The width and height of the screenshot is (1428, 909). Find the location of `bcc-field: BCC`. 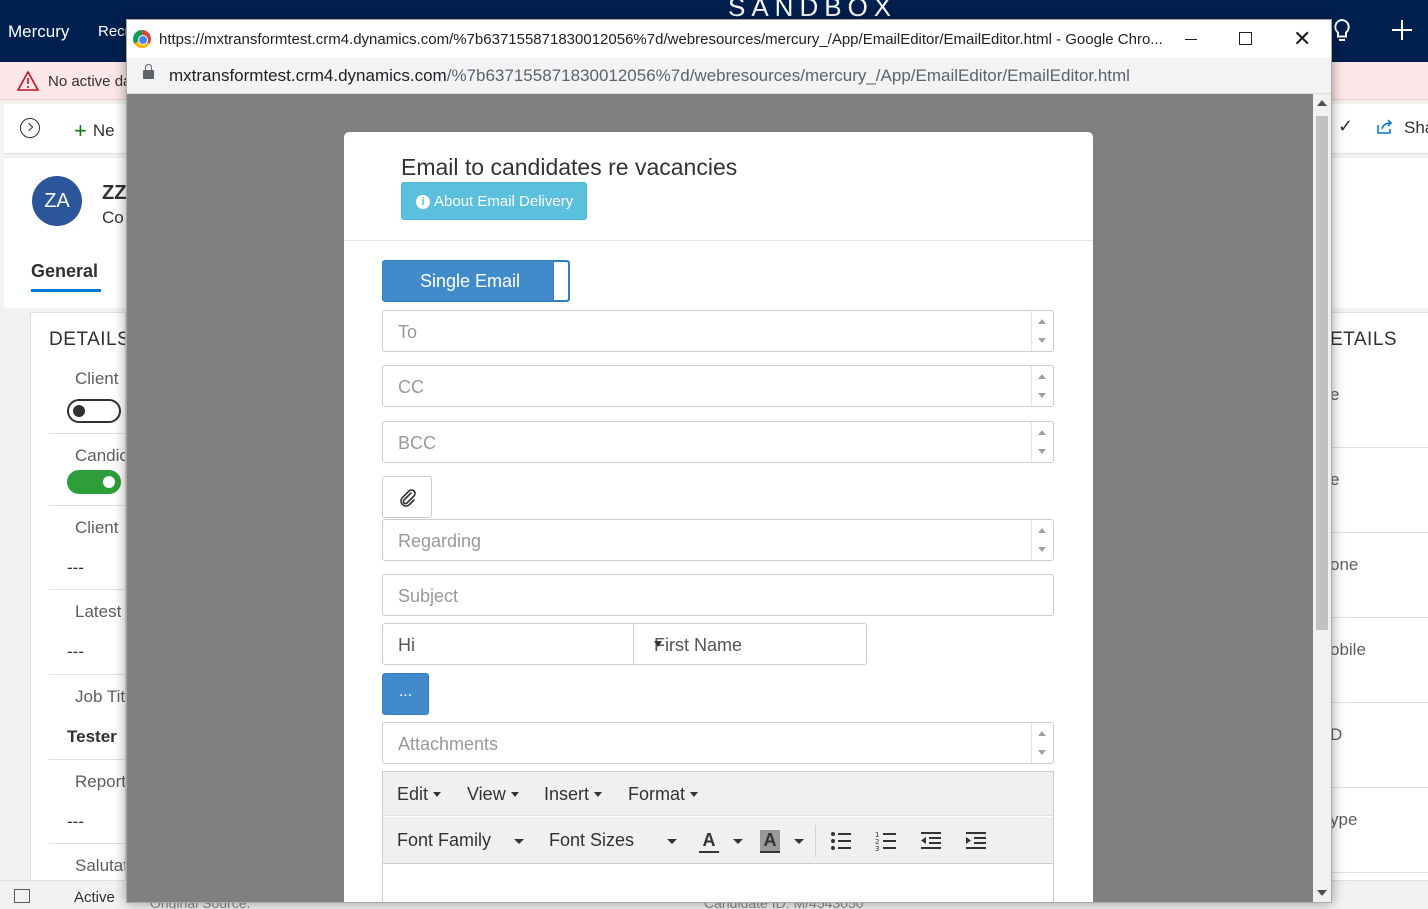

bcc-field: BCC is located at coordinates (718, 442).